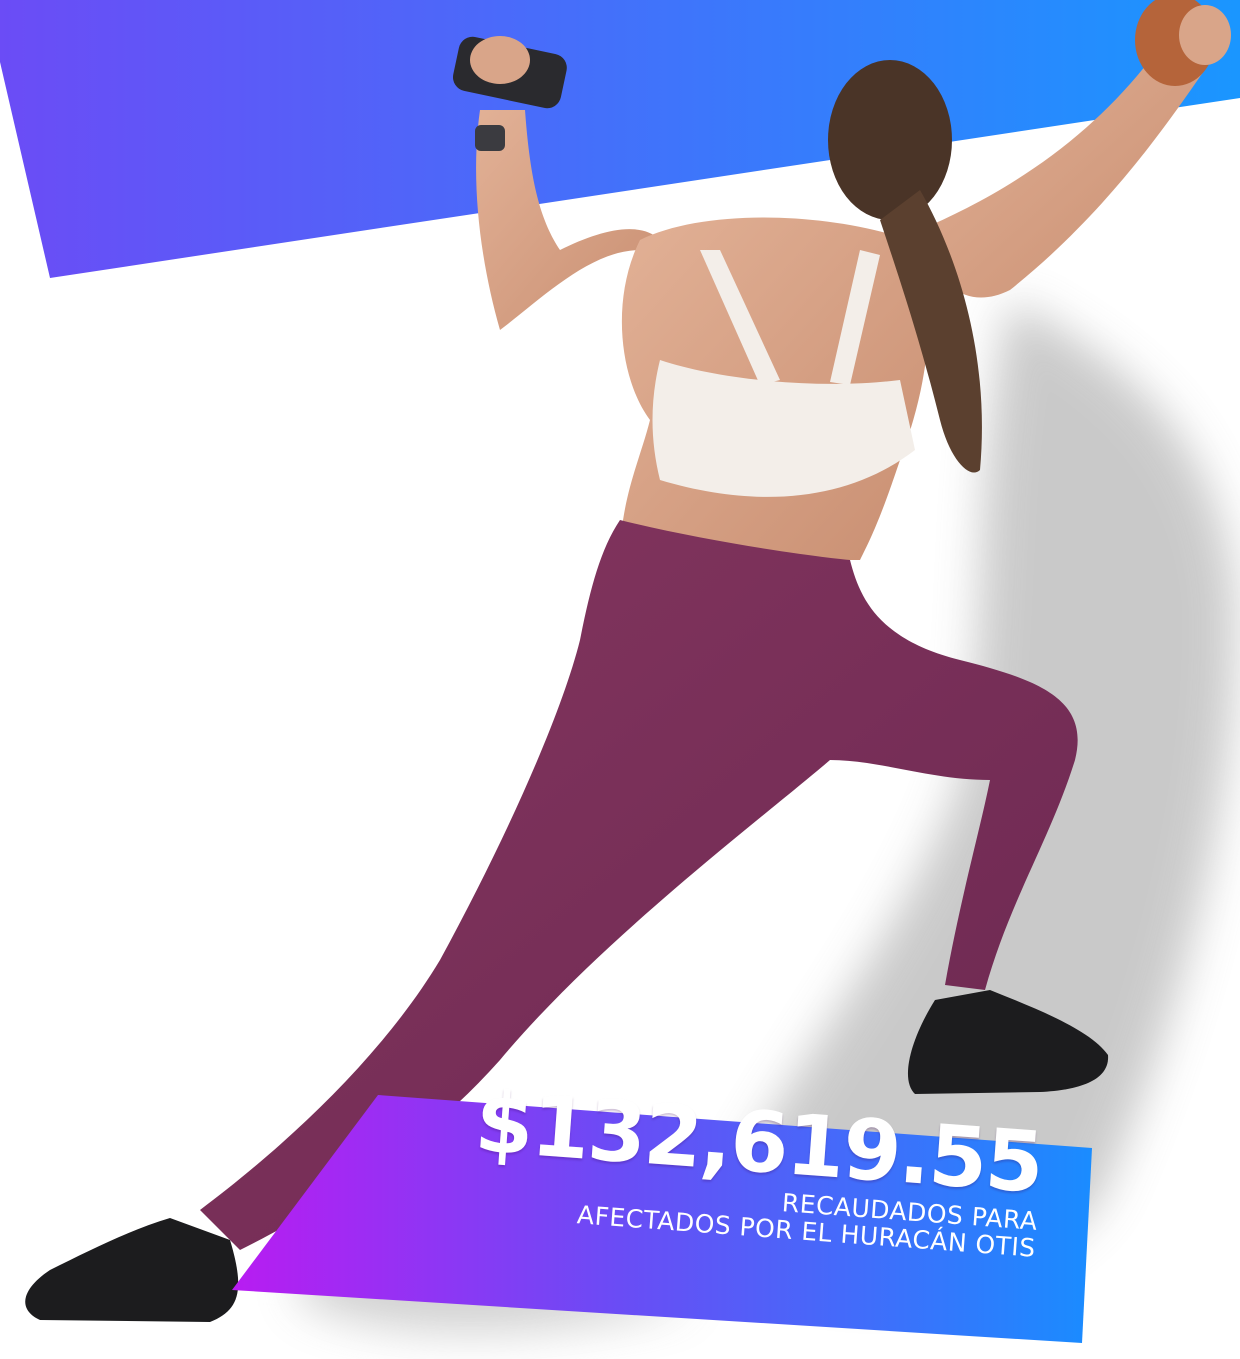 The height and width of the screenshot is (1359, 1240). Describe the element at coordinates (490, 138) in the screenshot. I see `watch-icon` at that location.